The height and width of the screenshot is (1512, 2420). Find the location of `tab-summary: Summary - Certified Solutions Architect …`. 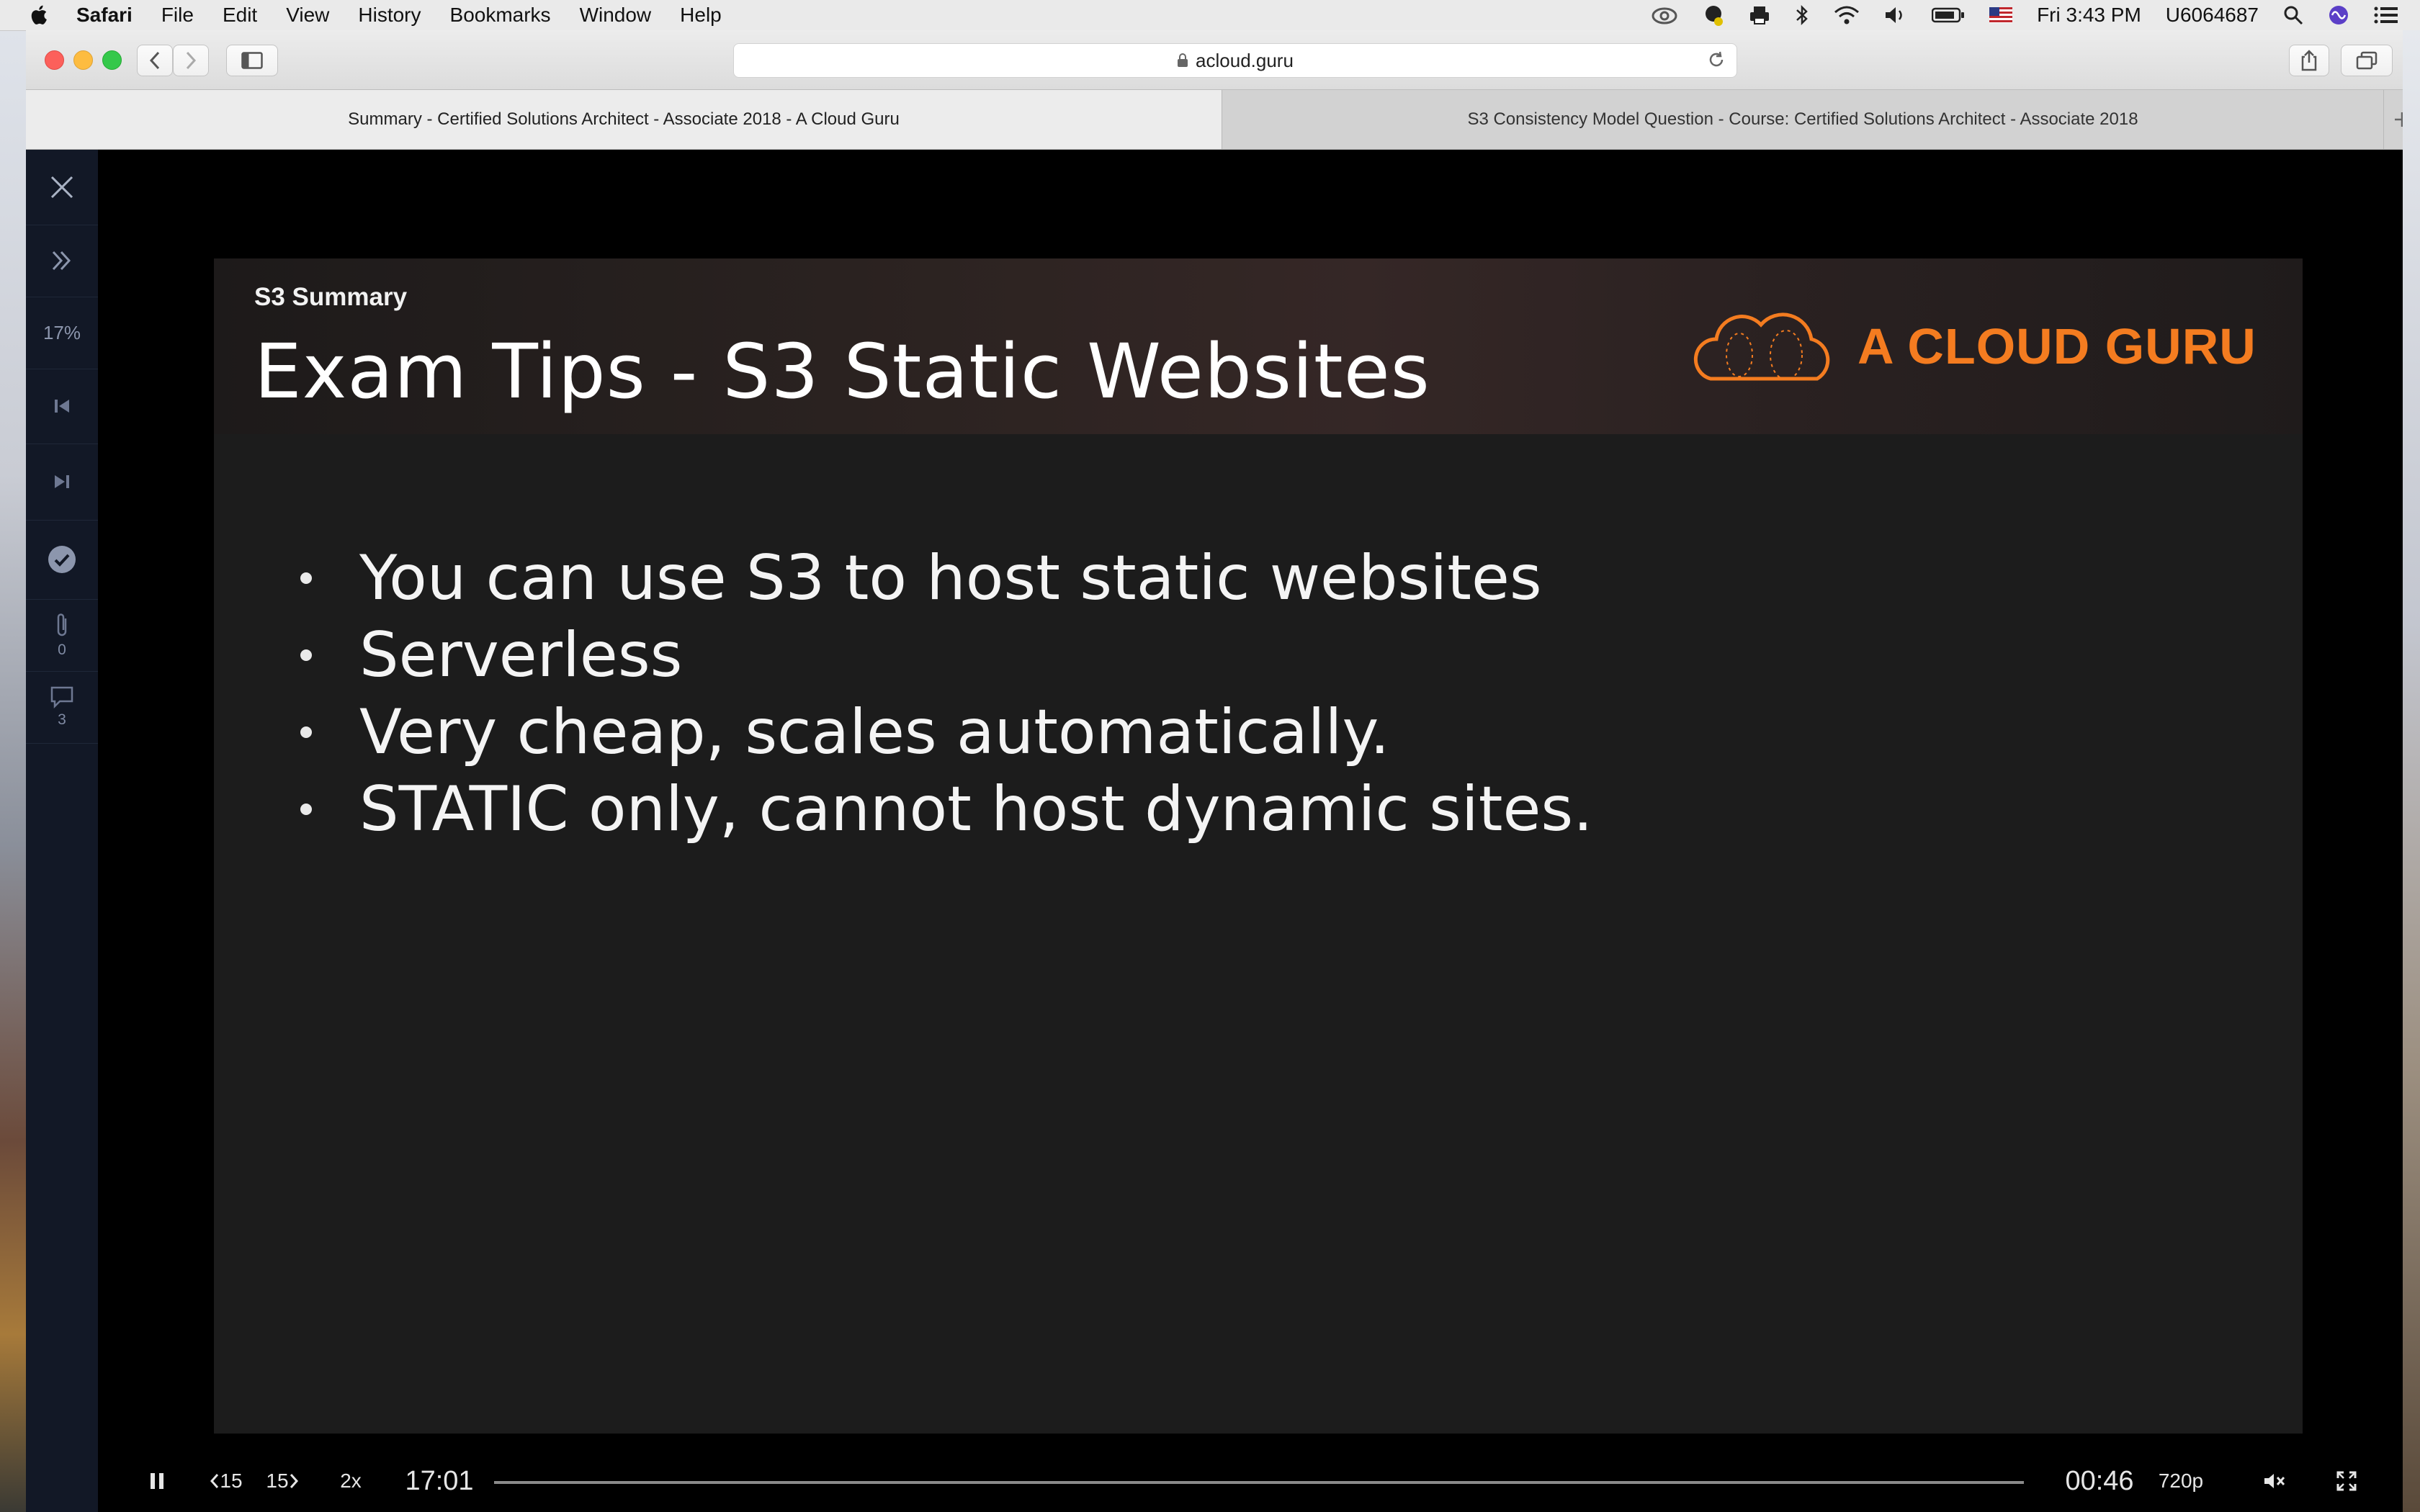

tab-summary: Summary - Certified Solutions Architect … is located at coordinates (624, 119).